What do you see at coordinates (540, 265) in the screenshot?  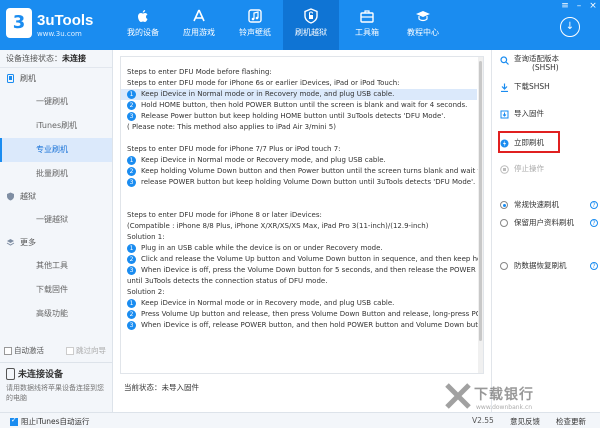 I see `mode-label: 防数据恢复刷机` at bounding box center [540, 265].